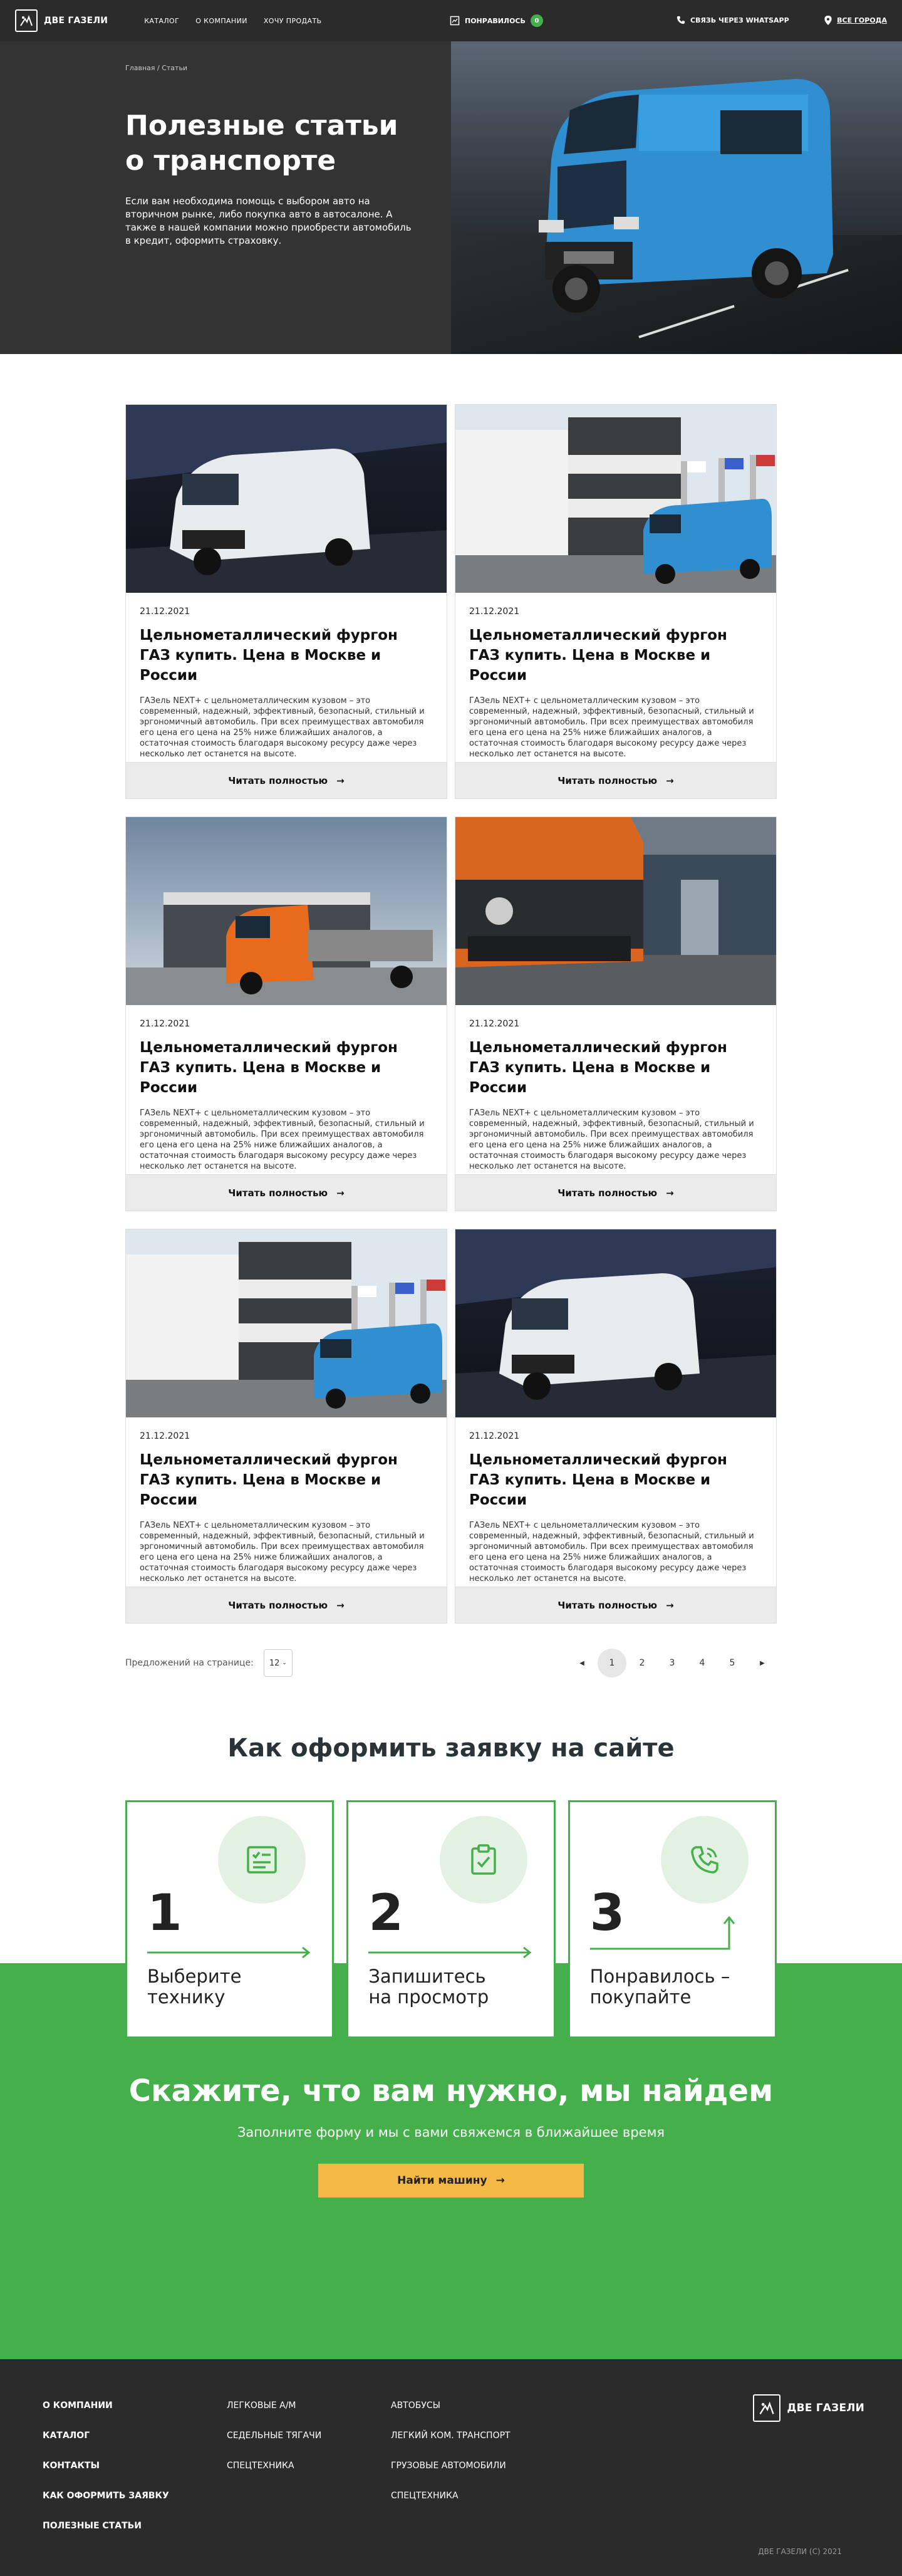 Image resolution: width=902 pixels, height=2576 pixels. What do you see at coordinates (106, 2406) in the screenshot?
I see `footer-link: О КОМПАНИИ` at bounding box center [106, 2406].